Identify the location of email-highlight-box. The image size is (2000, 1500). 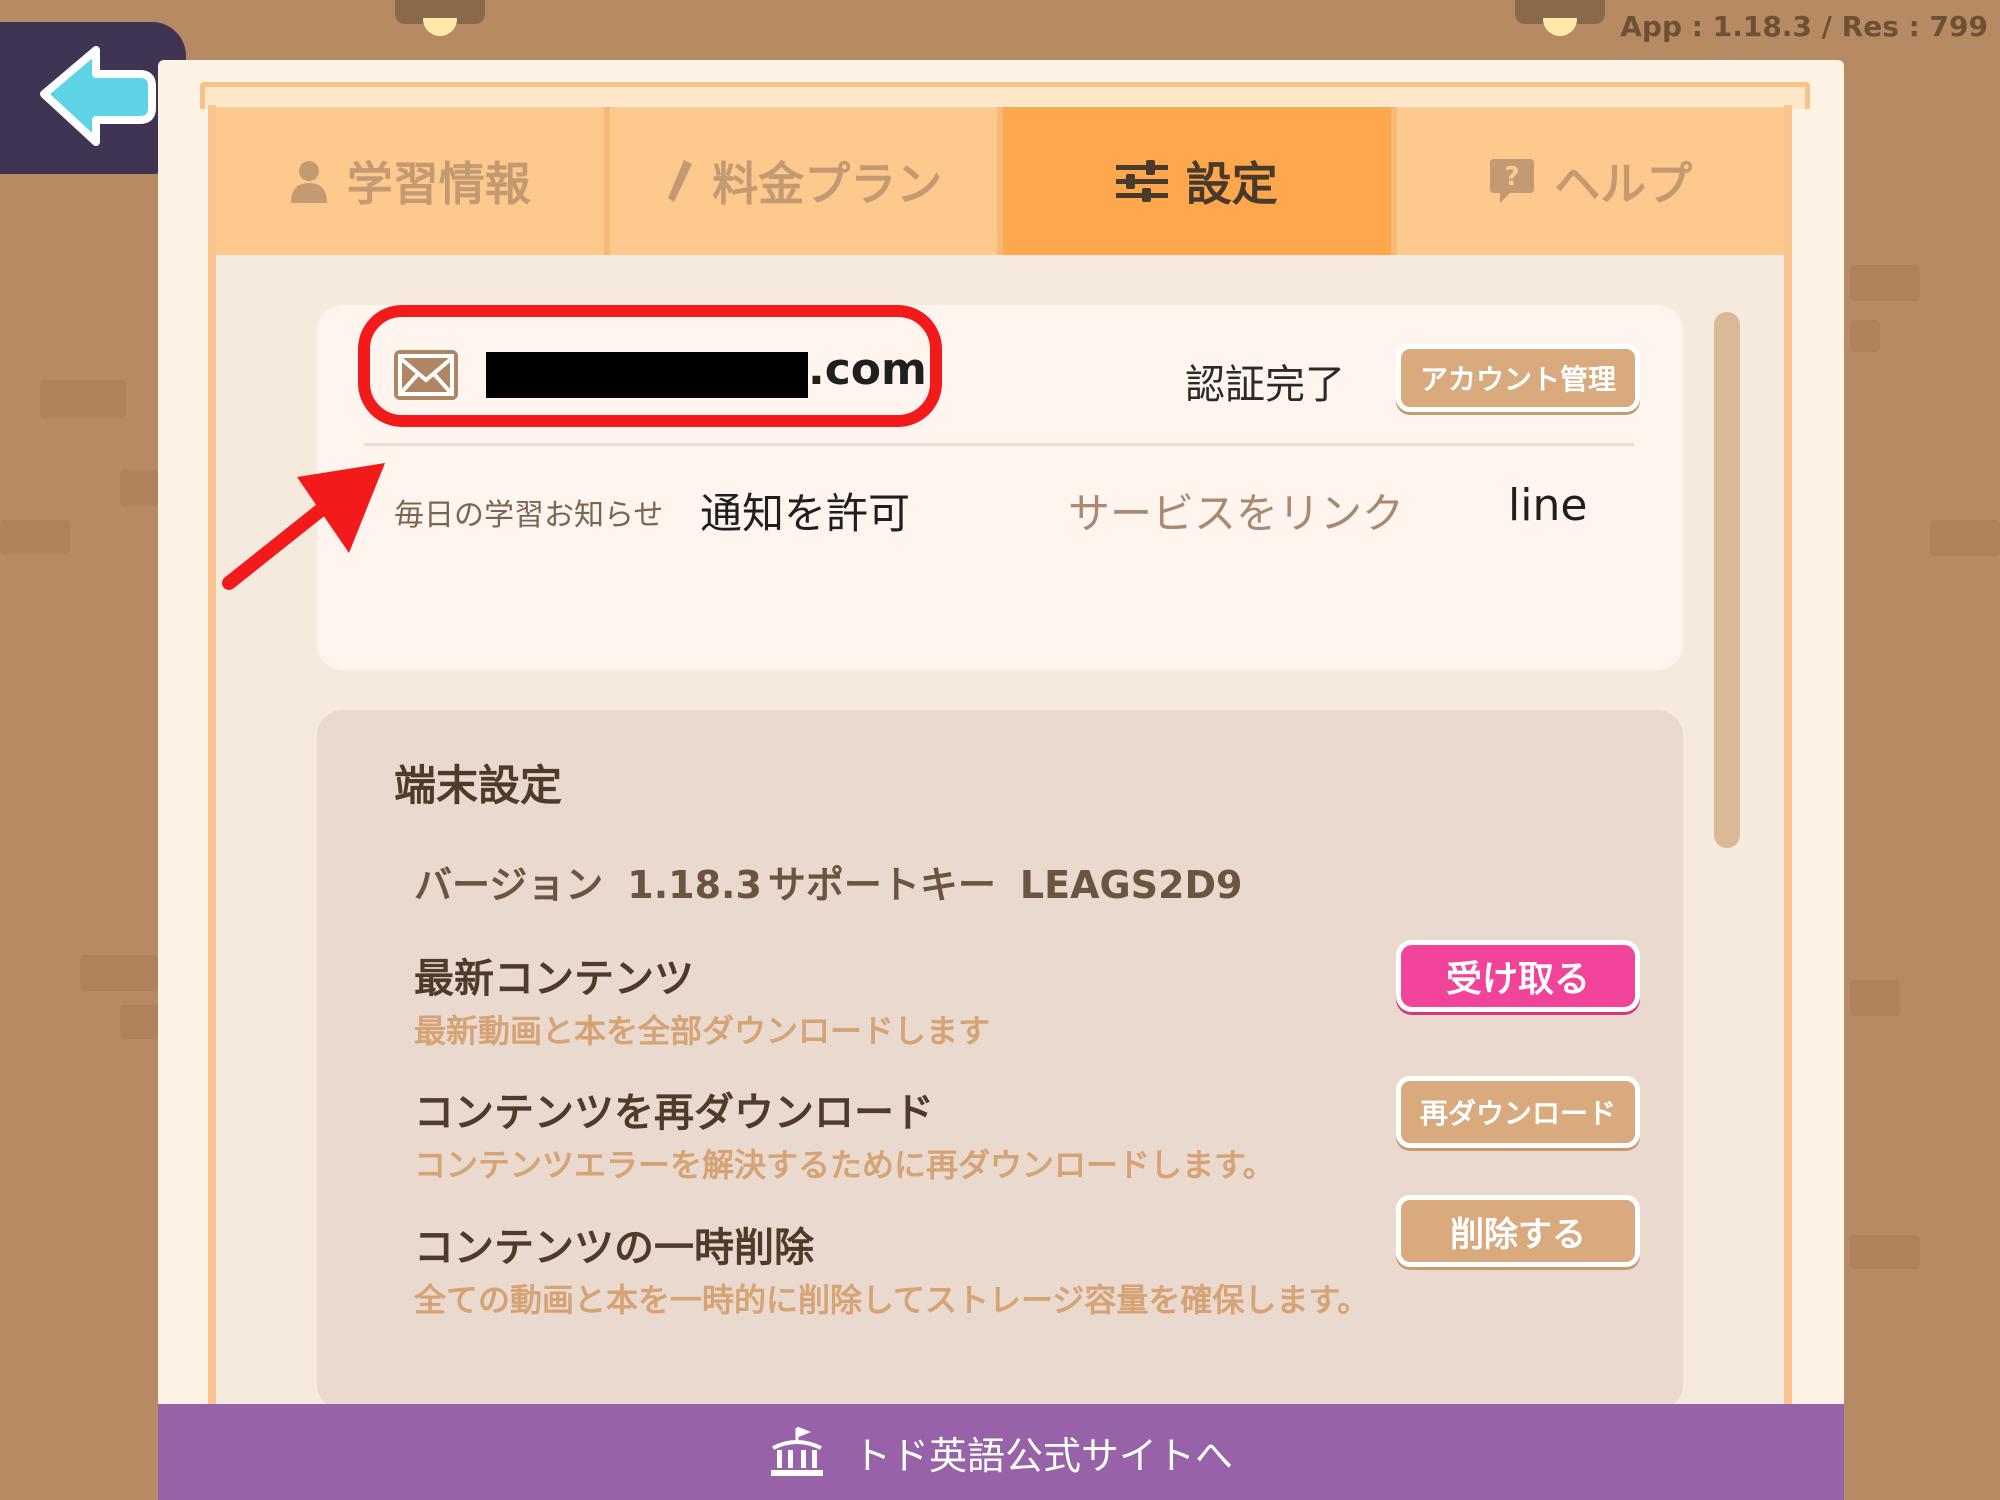
(650, 366).